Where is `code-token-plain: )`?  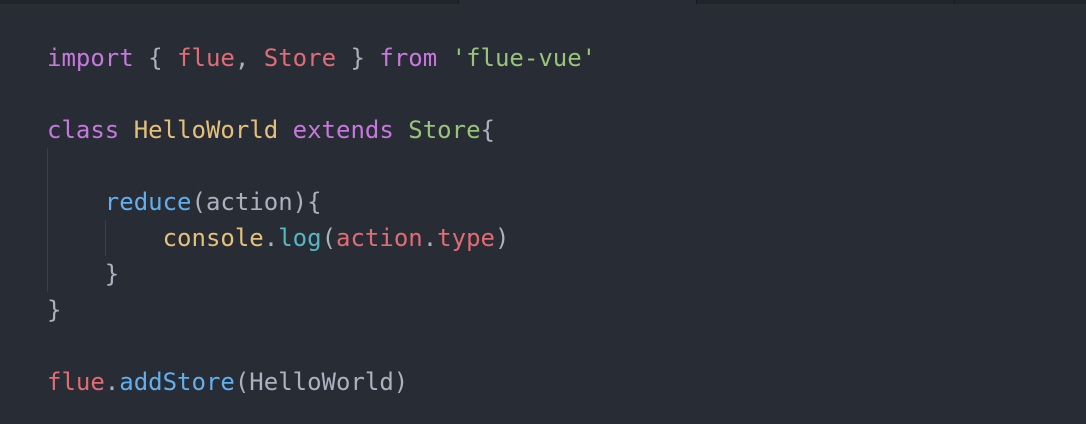
code-token-plain: ) is located at coordinates (502, 238).